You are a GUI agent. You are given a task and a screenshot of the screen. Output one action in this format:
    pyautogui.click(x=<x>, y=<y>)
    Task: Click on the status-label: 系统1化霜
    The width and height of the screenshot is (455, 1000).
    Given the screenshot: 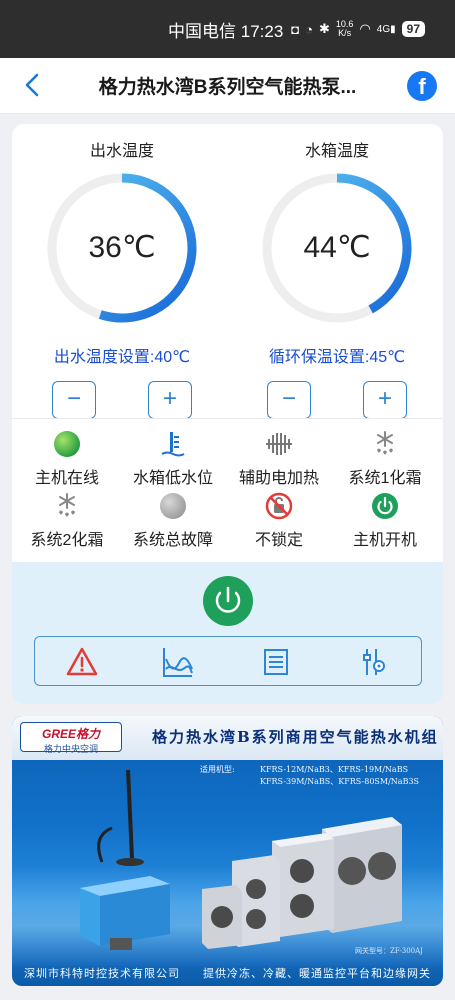 What is the action you would take?
    pyautogui.click(x=385, y=478)
    